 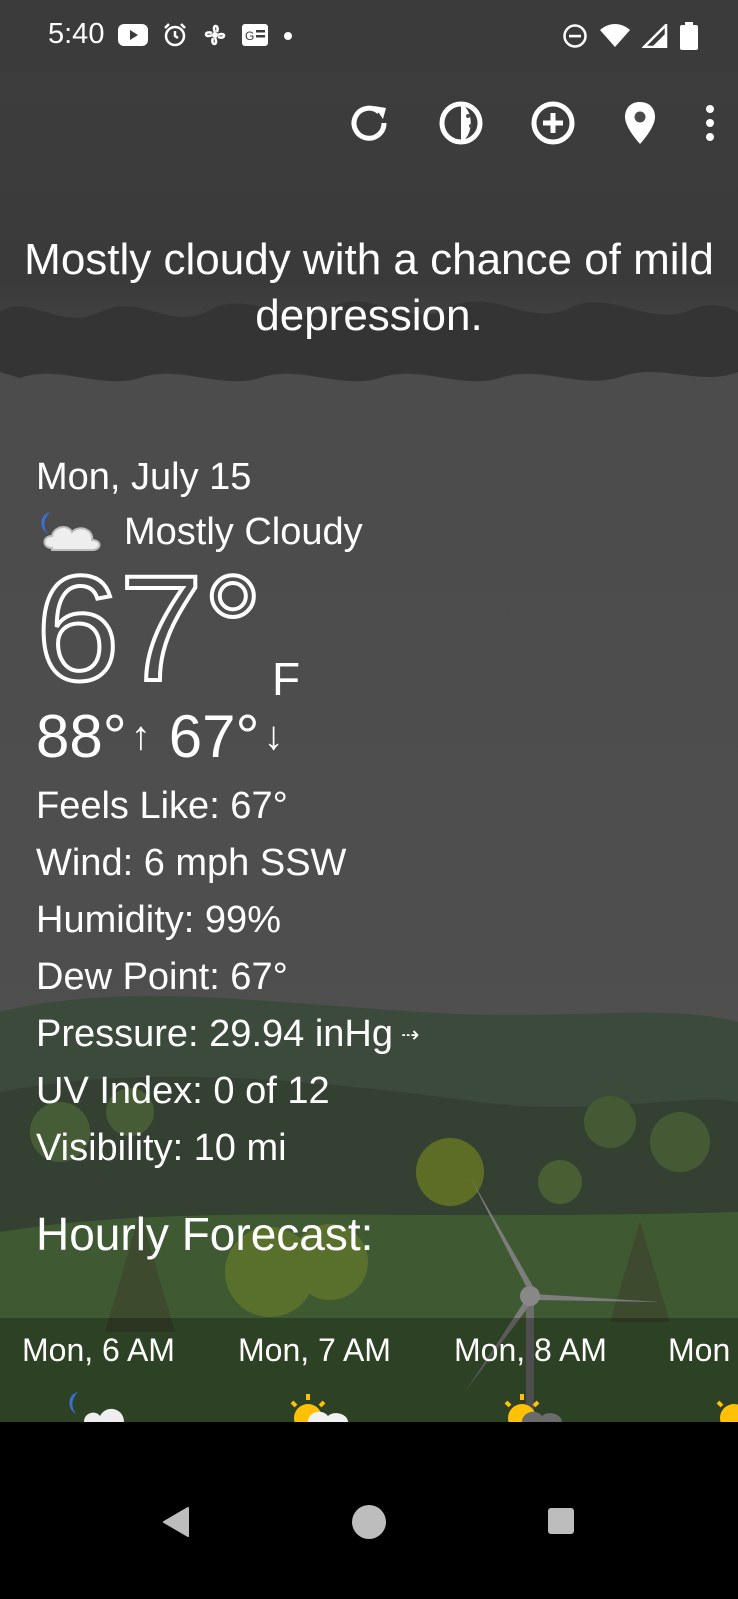 I want to click on dew-point: Dew Point: 67°, so click(x=162, y=977).